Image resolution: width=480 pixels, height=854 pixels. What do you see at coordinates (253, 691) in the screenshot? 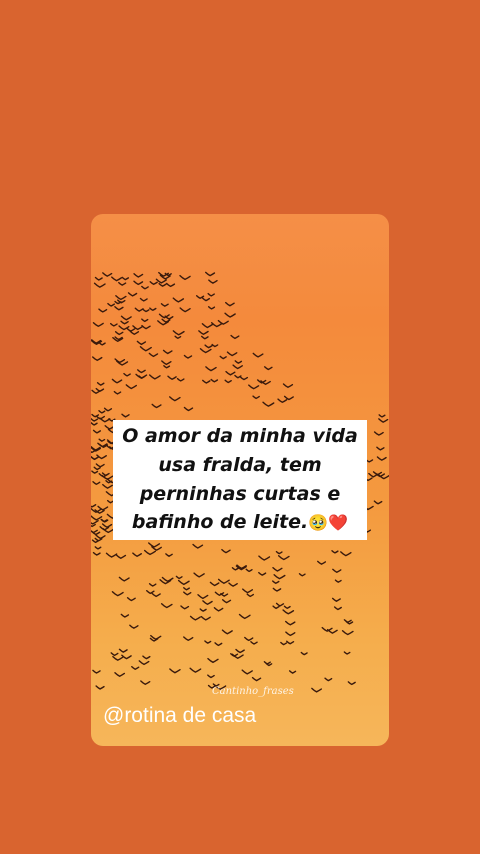
I see `watermark-text: Cantinho_frases` at bounding box center [253, 691].